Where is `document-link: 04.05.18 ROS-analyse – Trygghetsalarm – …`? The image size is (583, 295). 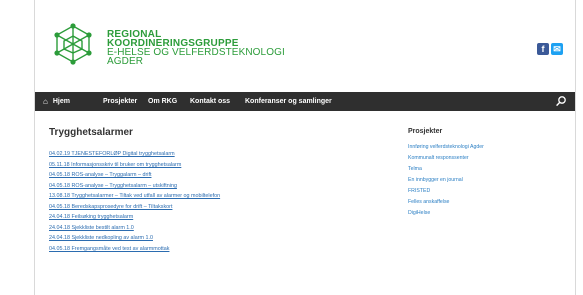
document-link: 04.05.18 ROS-analyse – Trygghetsalarm – … is located at coordinates (113, 186).